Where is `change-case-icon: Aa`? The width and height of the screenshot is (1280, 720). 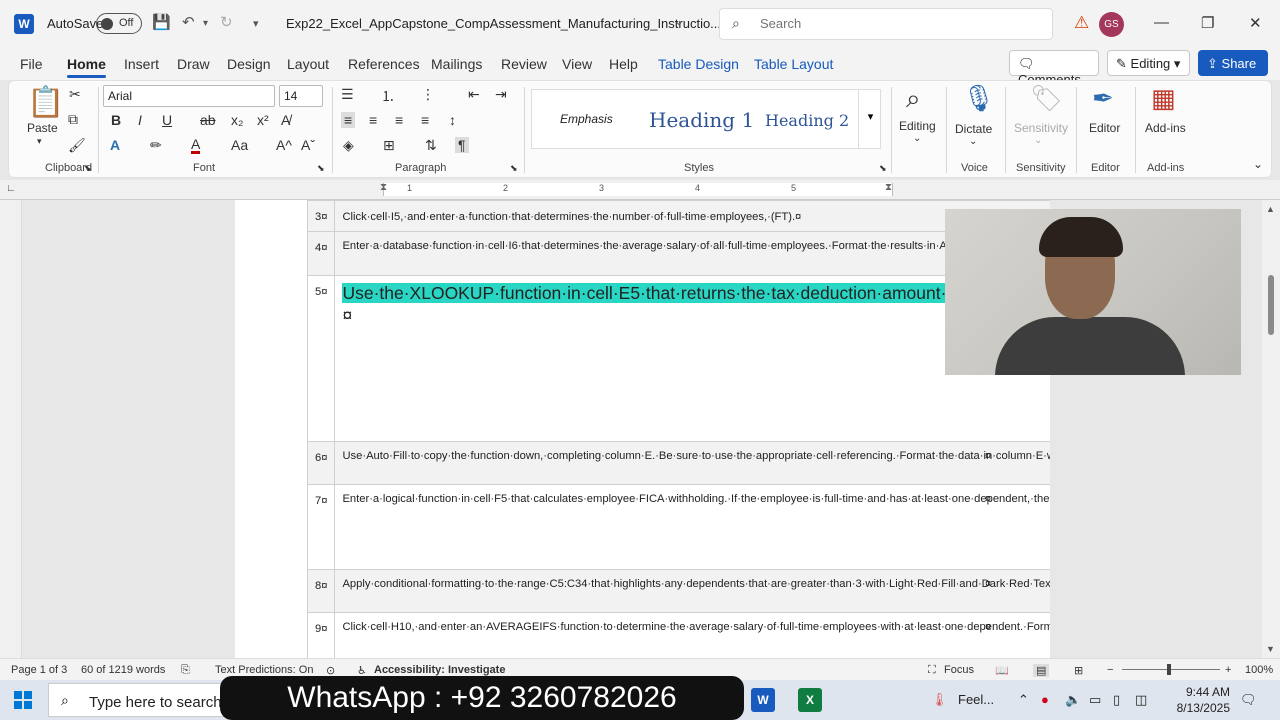 change-case-icon: Aa is located at coordinates (239, 145).